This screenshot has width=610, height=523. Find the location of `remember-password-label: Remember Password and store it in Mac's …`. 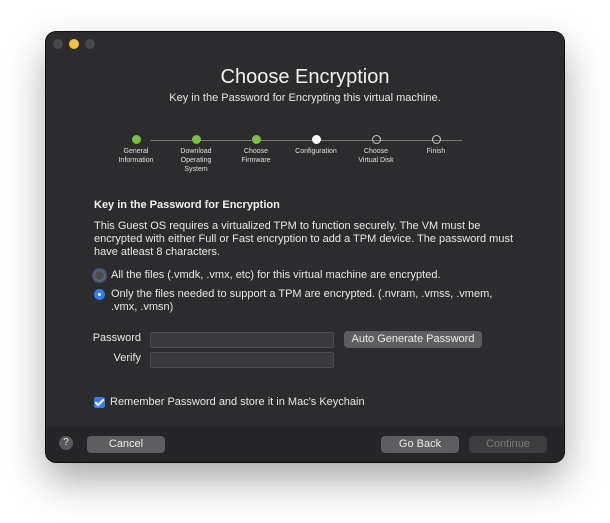

remember-password-label: Remember Password and store it in Mac's … is located at coordinates (237, 402).